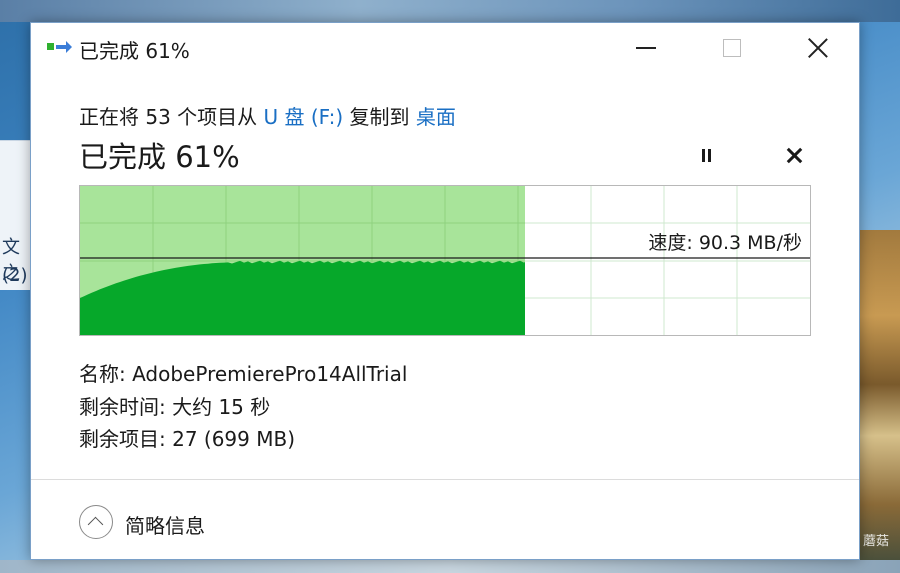  I want to click on fewer-details-toggle: 简略信息, so click(165, 524).